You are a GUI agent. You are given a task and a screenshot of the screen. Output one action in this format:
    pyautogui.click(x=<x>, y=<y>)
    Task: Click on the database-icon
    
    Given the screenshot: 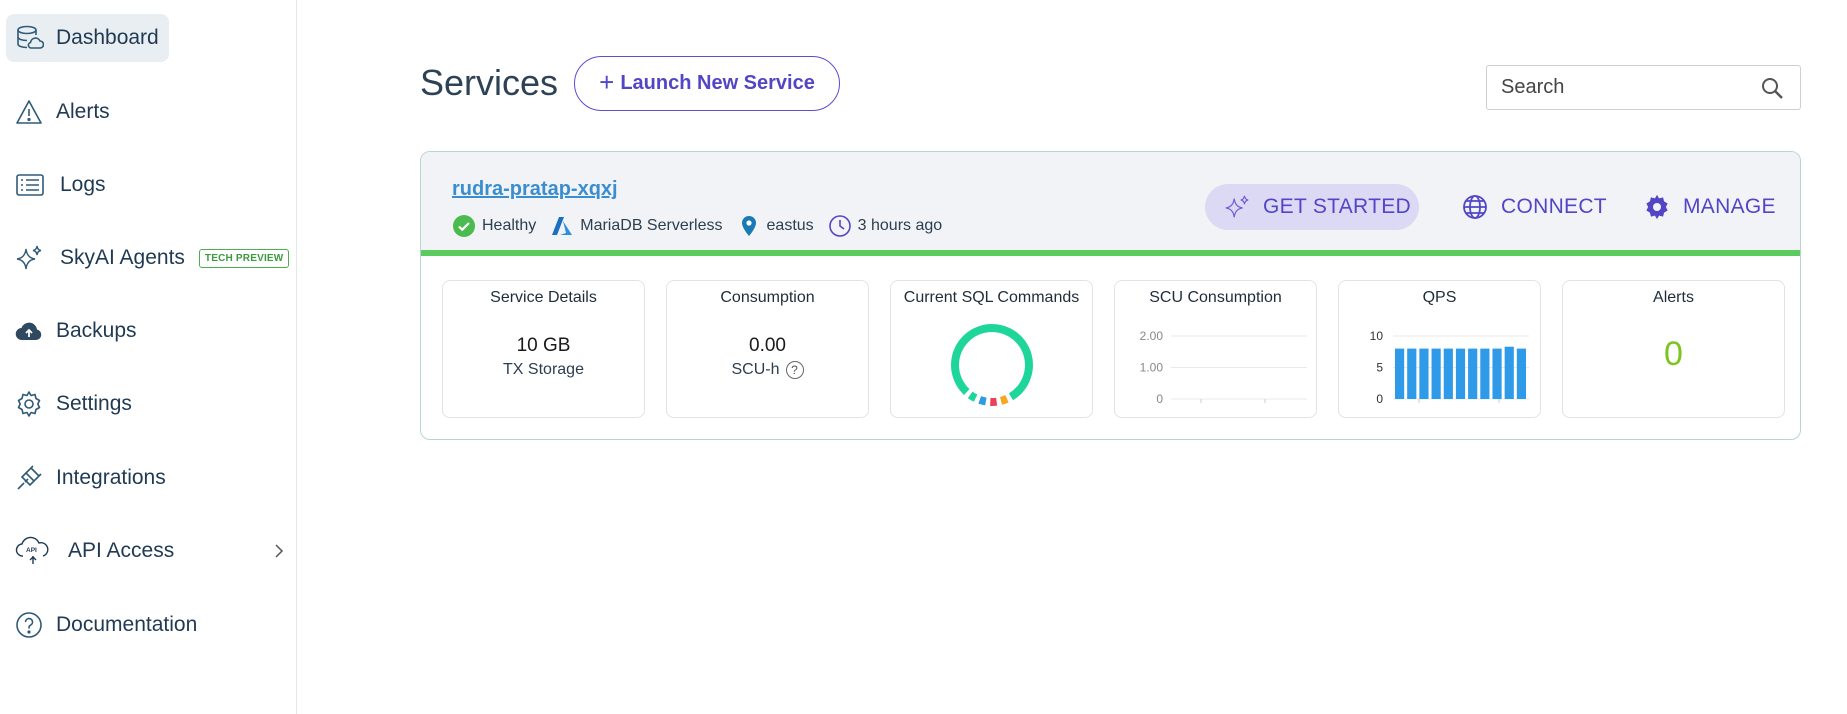 What is the action you would take?
    pyautogui.click(x=29, y=38)
    